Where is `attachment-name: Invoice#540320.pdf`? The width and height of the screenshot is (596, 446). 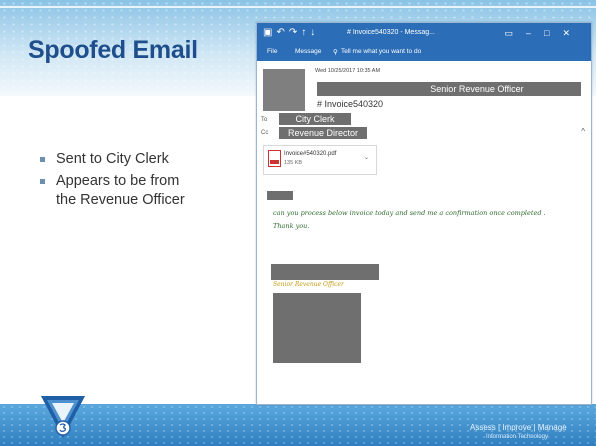 attachment-name: Invoice#540320.pdf is located at coordinates (310, 154).